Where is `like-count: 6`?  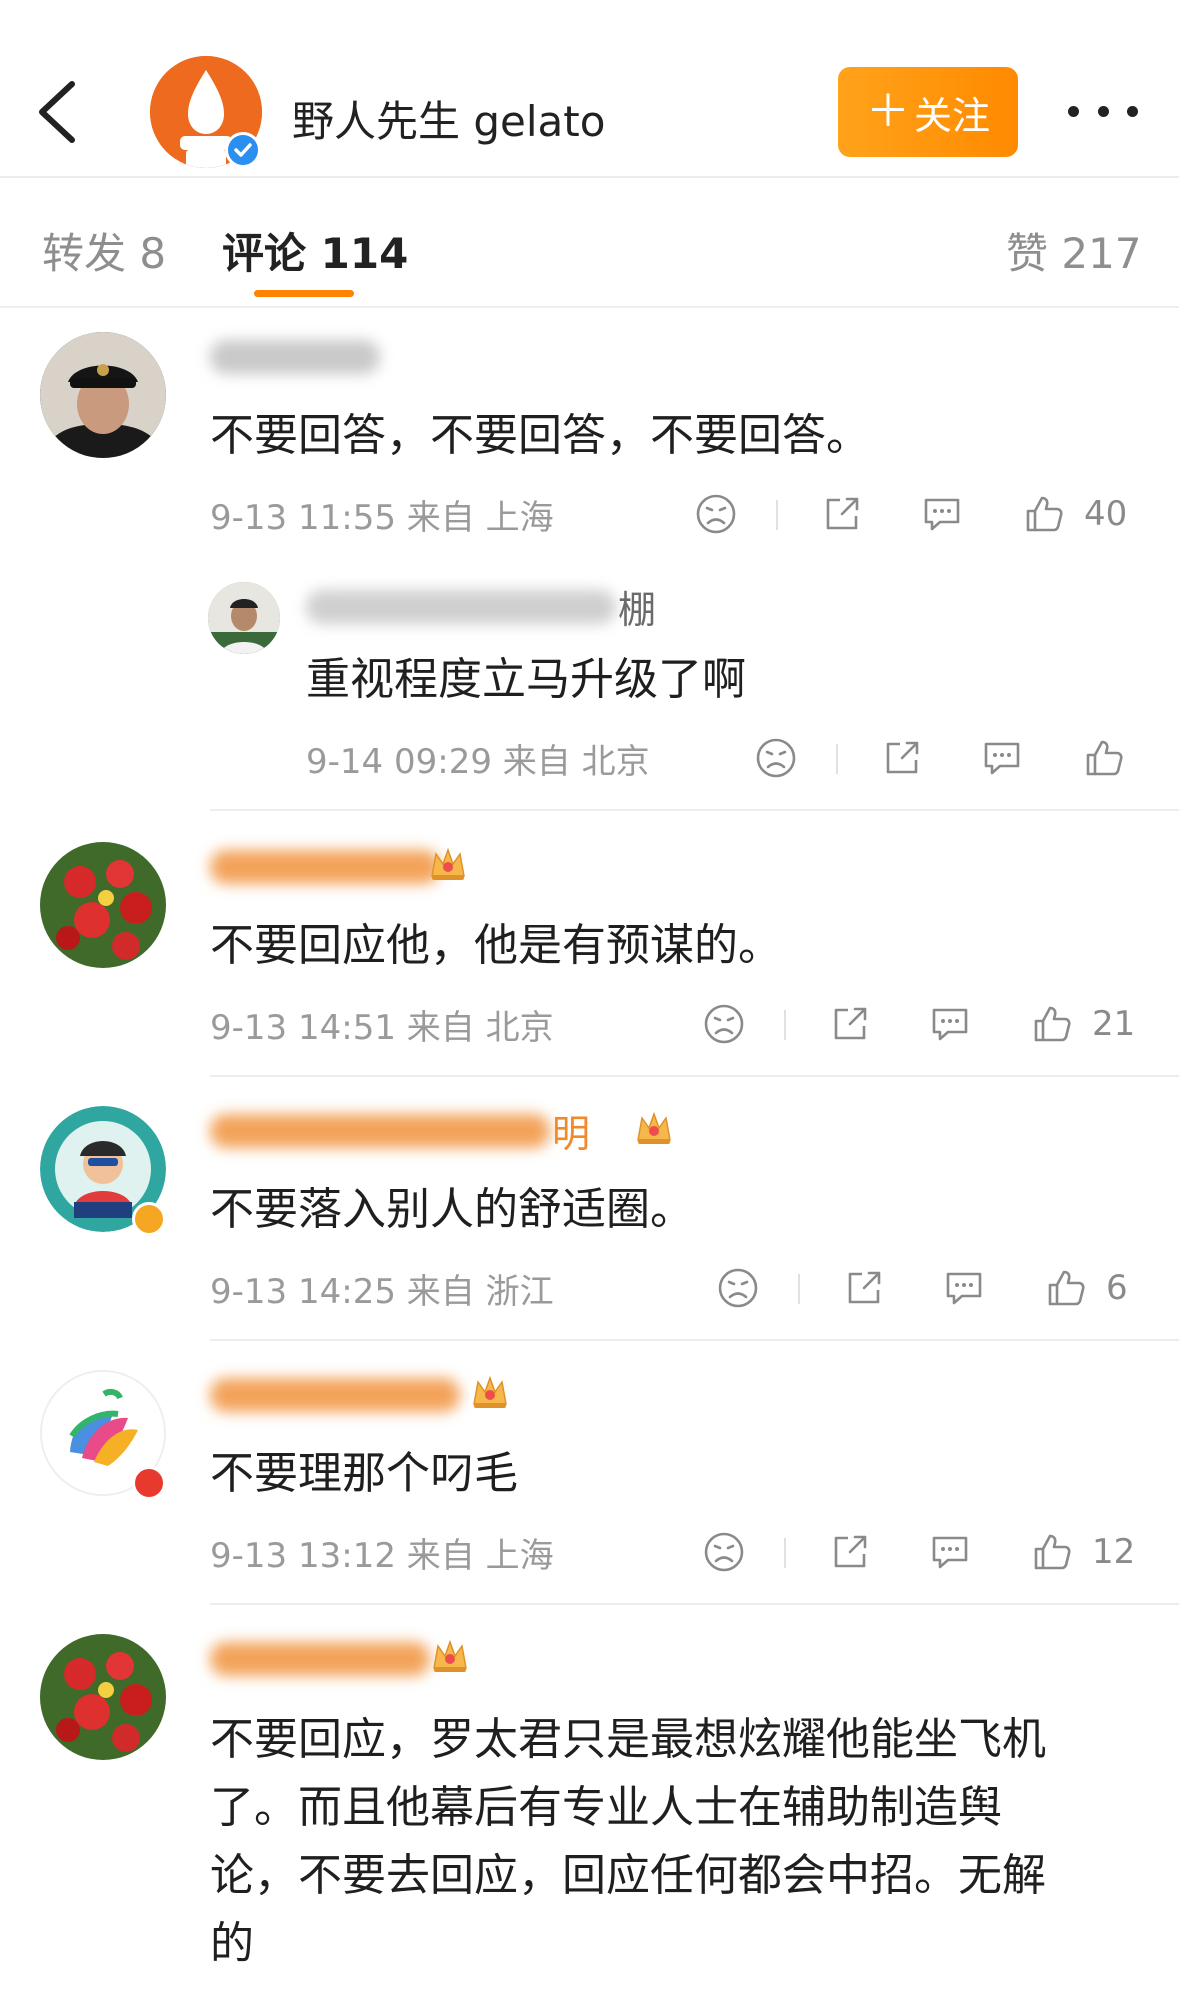 like-count: 6 is located at coordinates (1117, 1288).